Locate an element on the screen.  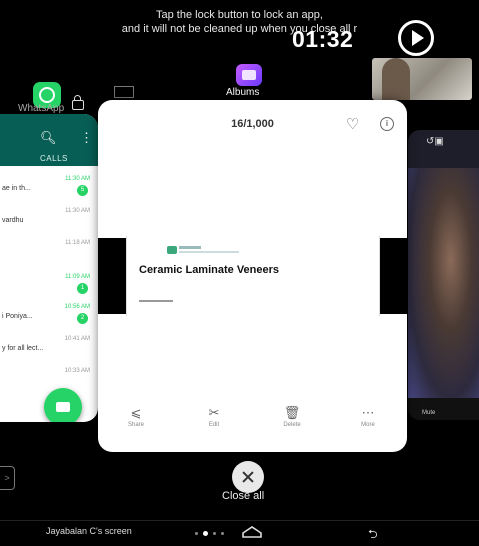
edit-action: ✂ Edit is located at coordinates (214, 417).